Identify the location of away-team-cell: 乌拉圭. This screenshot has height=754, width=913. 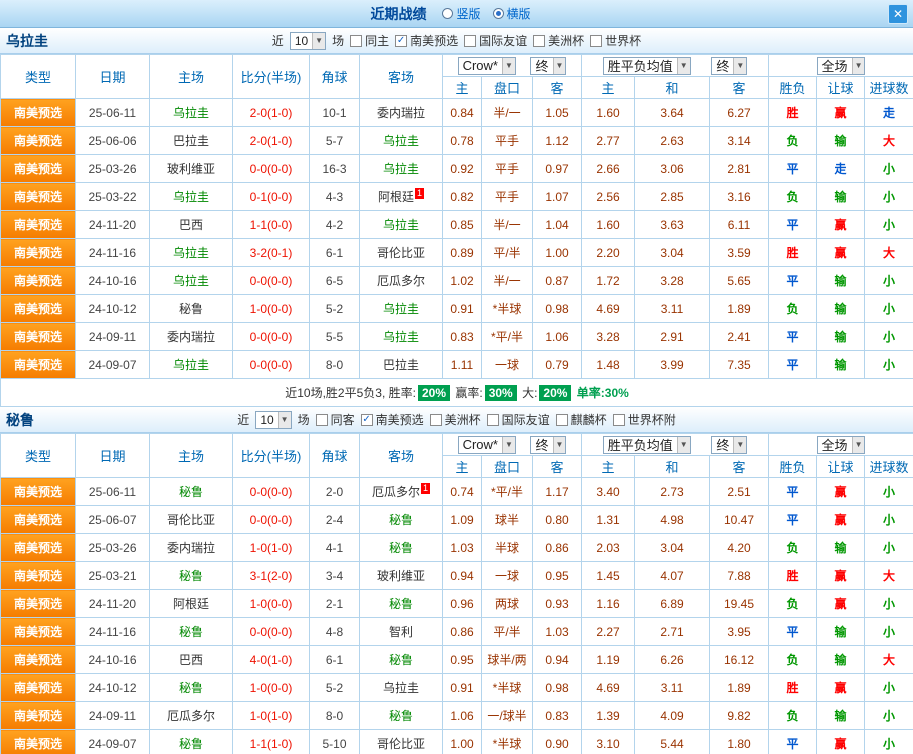
(401, 308).